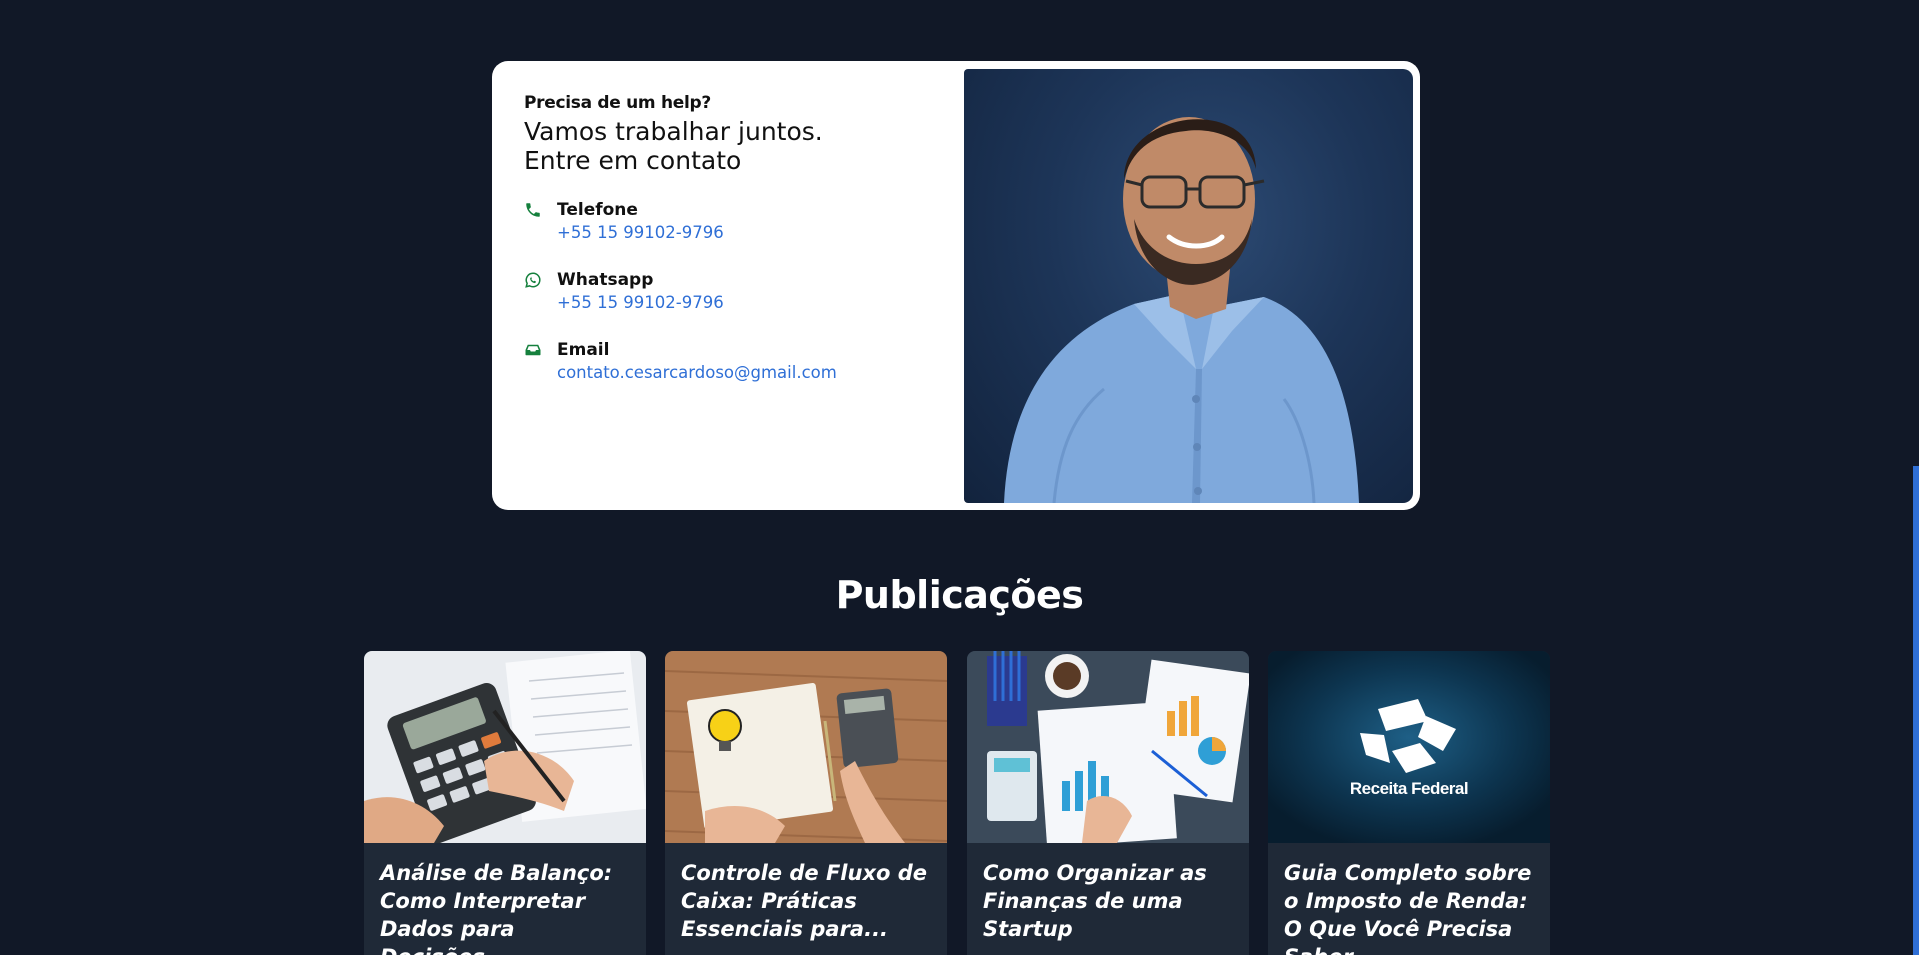 Image resolution: width=1919 pixels, height=955 pixels. What do you see at coordinates (617, 103) in the screenshot?
I see `contact-eyebrow: Precisa de um help?` at bounding box center [617, 103].